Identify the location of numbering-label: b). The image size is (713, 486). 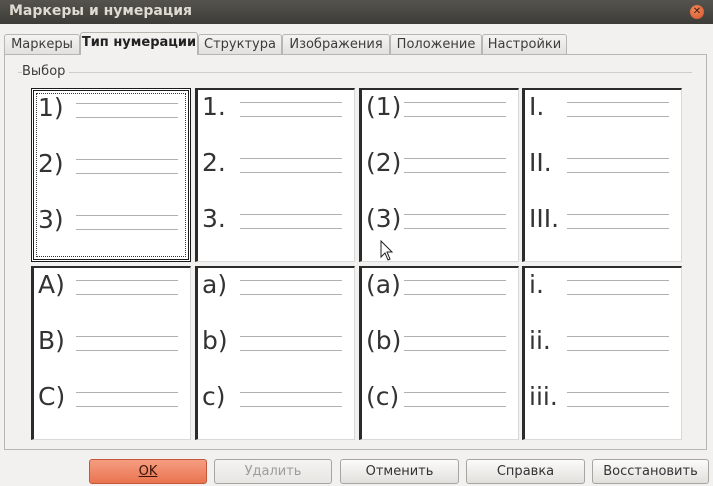
(215, 340).